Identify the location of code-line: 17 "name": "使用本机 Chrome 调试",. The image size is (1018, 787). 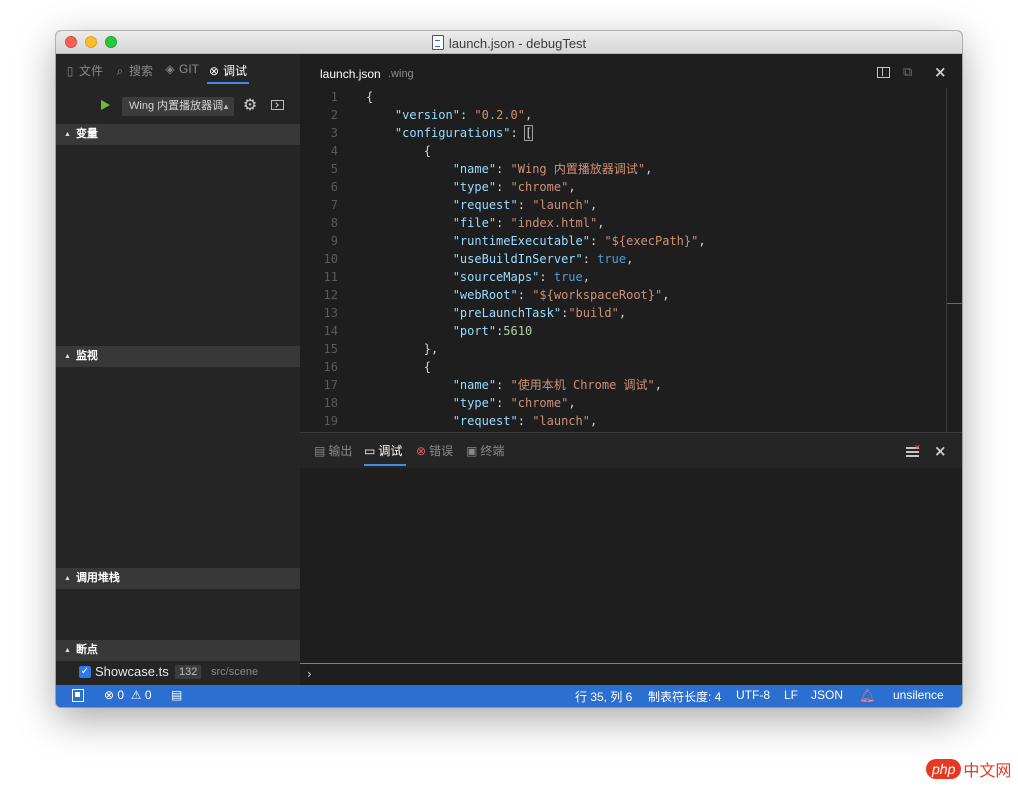
(492, 385).